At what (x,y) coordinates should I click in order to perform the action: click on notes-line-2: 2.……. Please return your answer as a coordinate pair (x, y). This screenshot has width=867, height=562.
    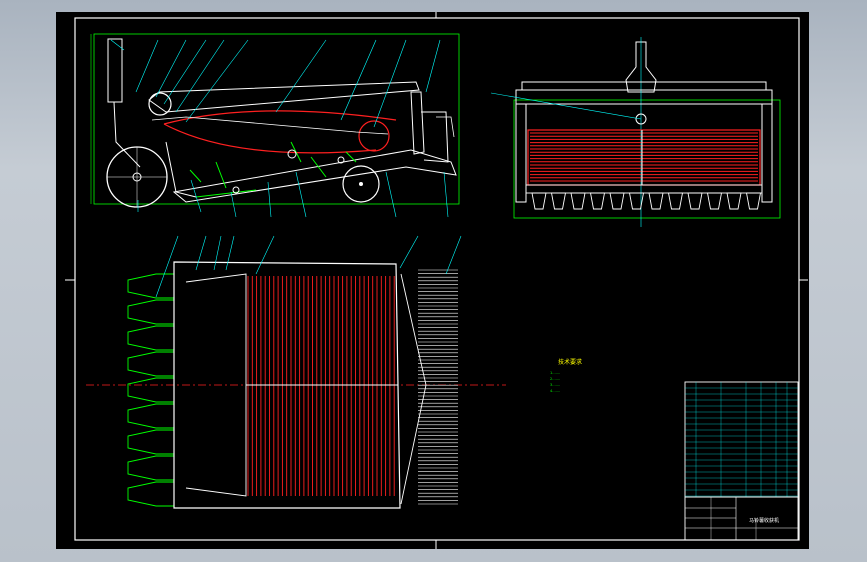
    Looking at the image, I should click on (555, 379).